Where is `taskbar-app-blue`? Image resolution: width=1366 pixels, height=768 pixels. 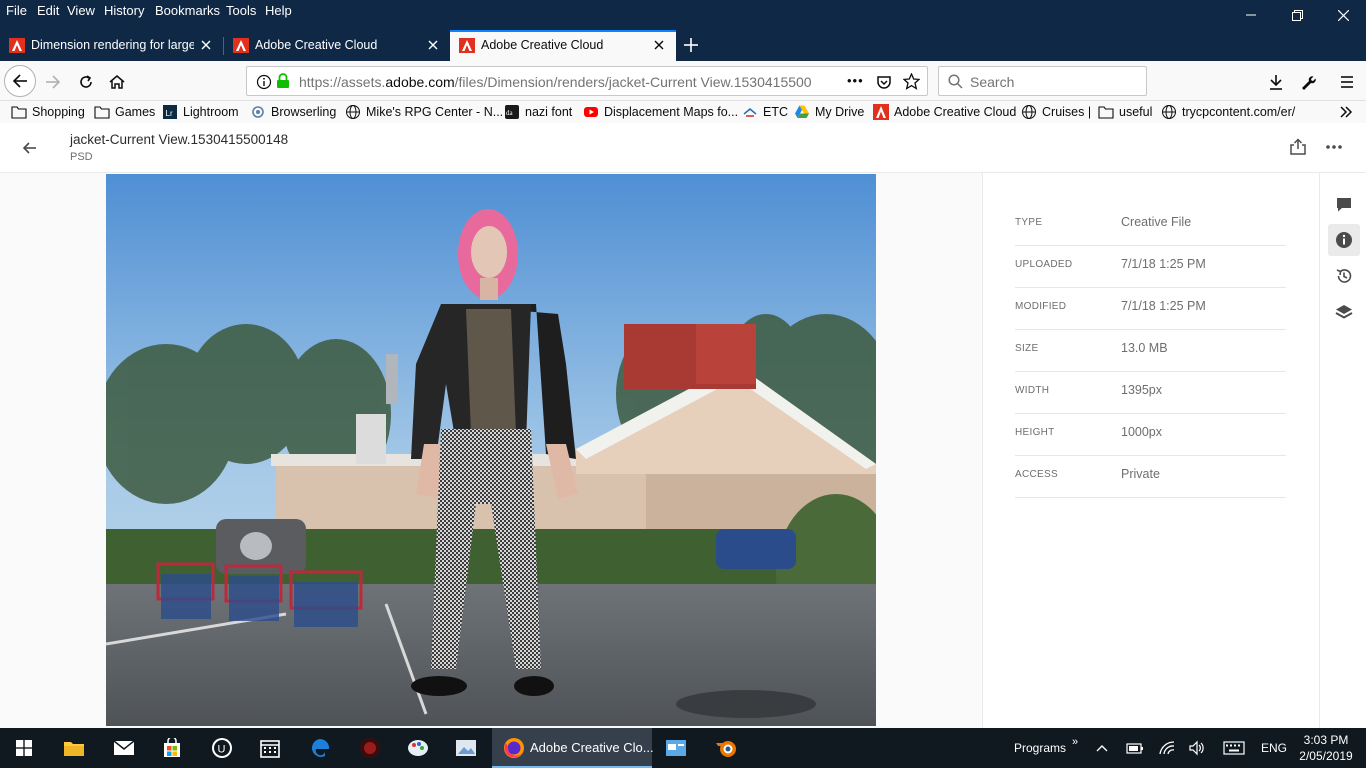
taskbar-app-blue is located at coordinates (676, 748).